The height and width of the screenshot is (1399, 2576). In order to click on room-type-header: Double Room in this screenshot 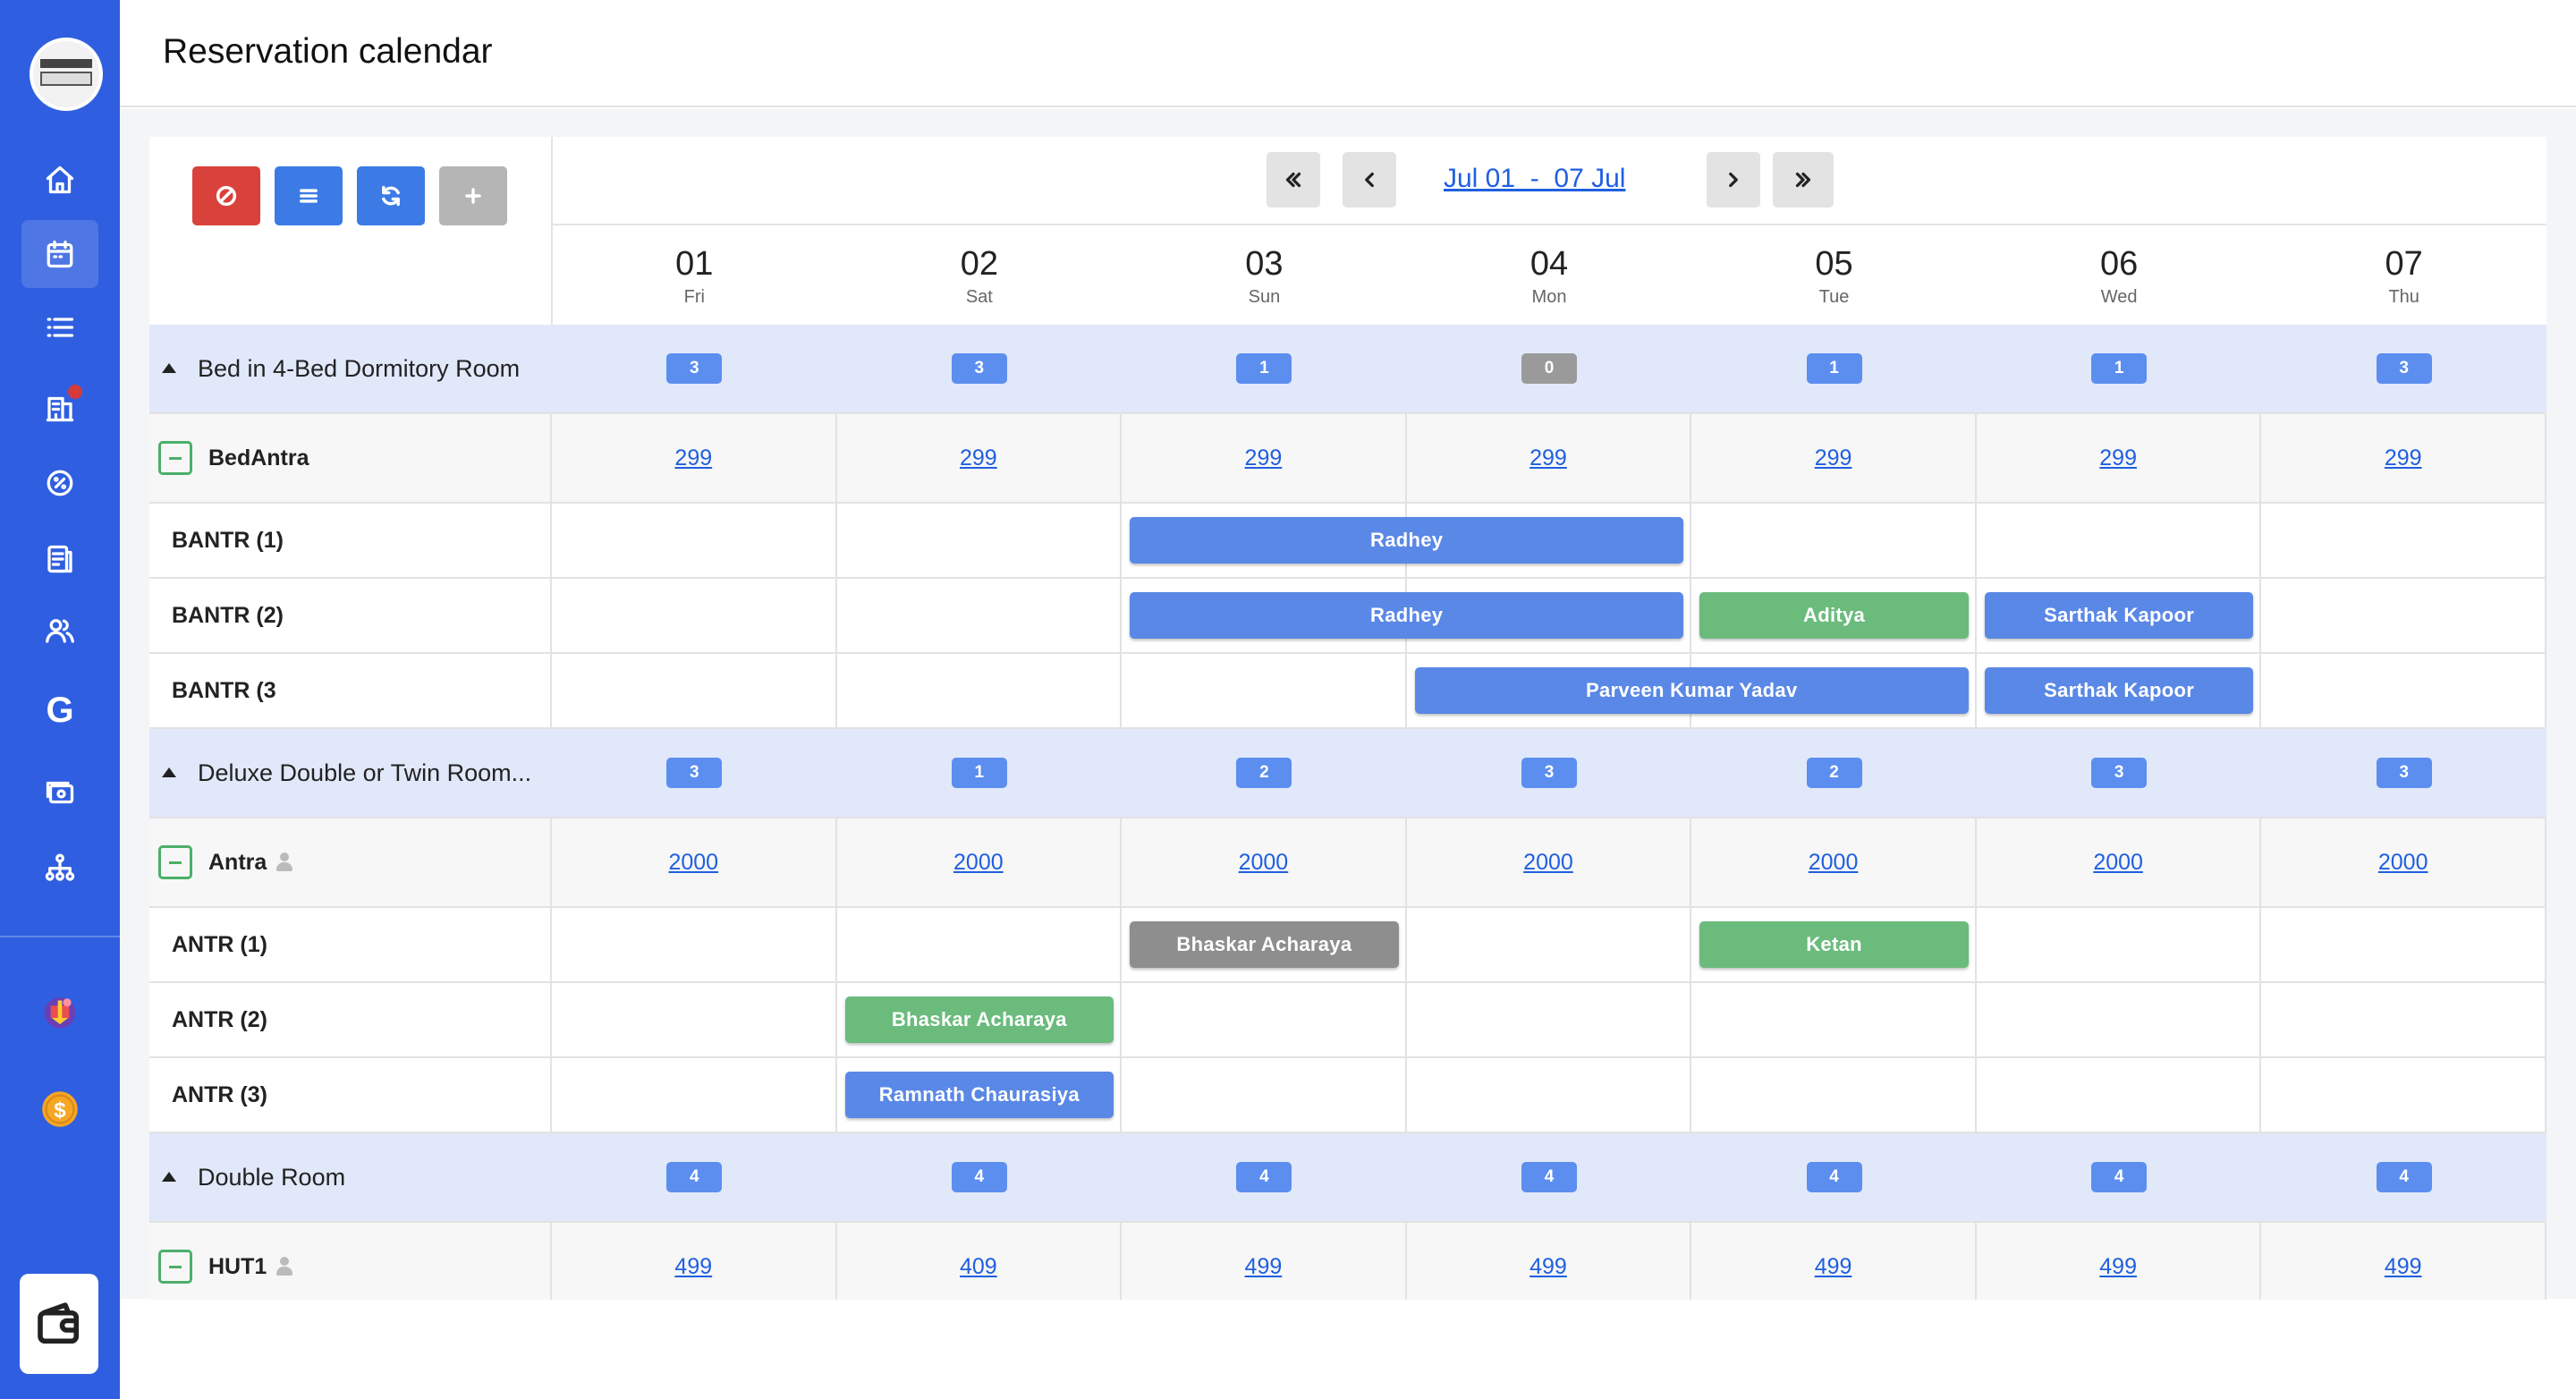, I will do `click(350, 1177)`.